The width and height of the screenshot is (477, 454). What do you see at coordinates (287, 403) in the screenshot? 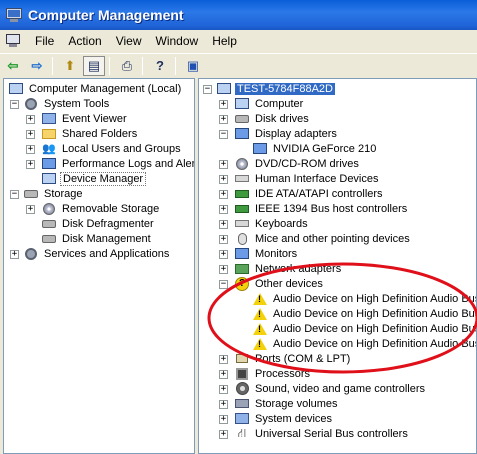
I see `device-category-storage-volumes: Storage volumes` at bounding box center [287, 403].